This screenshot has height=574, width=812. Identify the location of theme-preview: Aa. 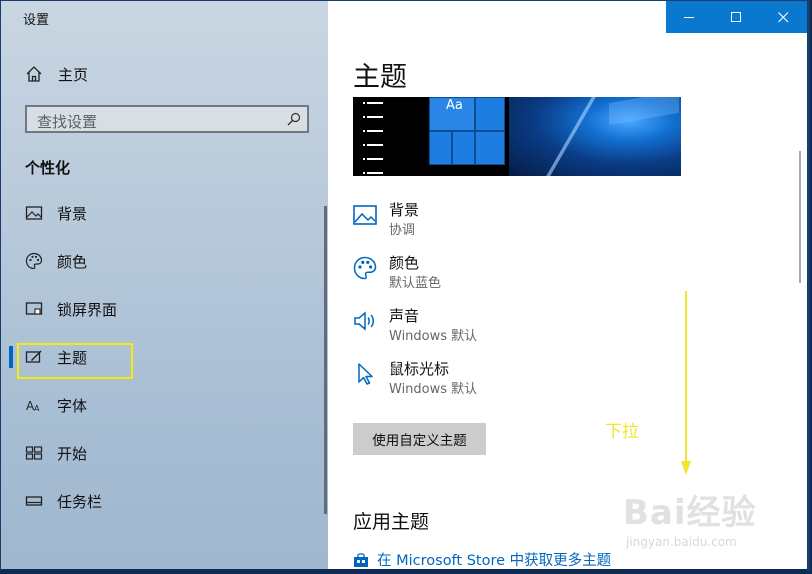
(517, 136).